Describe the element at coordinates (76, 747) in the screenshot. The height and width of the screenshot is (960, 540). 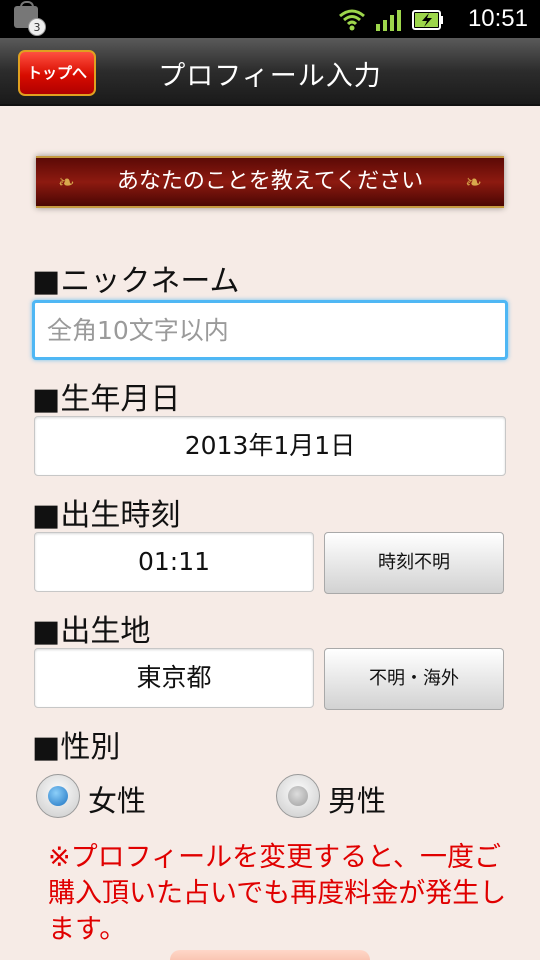
I see `gender-label: ■性別` at that location.